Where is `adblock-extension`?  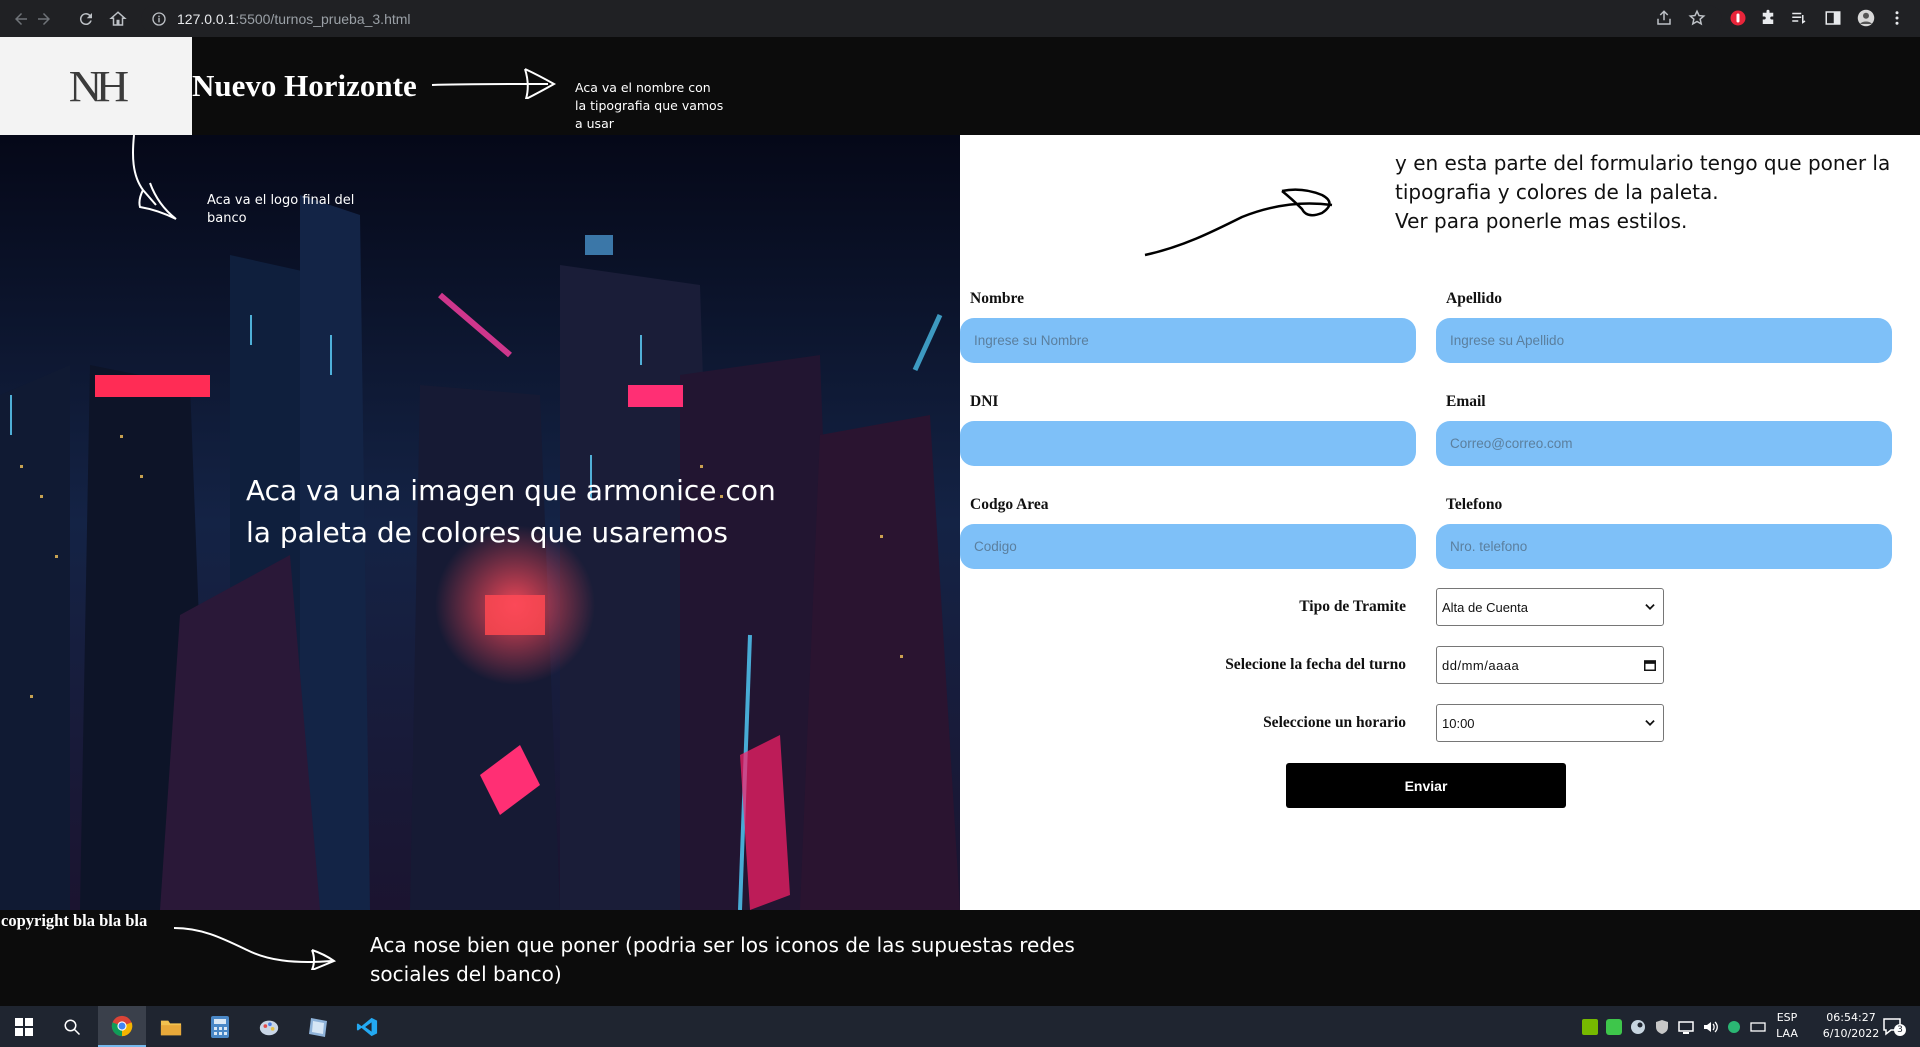 adblock-extension is located at coordinates (1738, 18).